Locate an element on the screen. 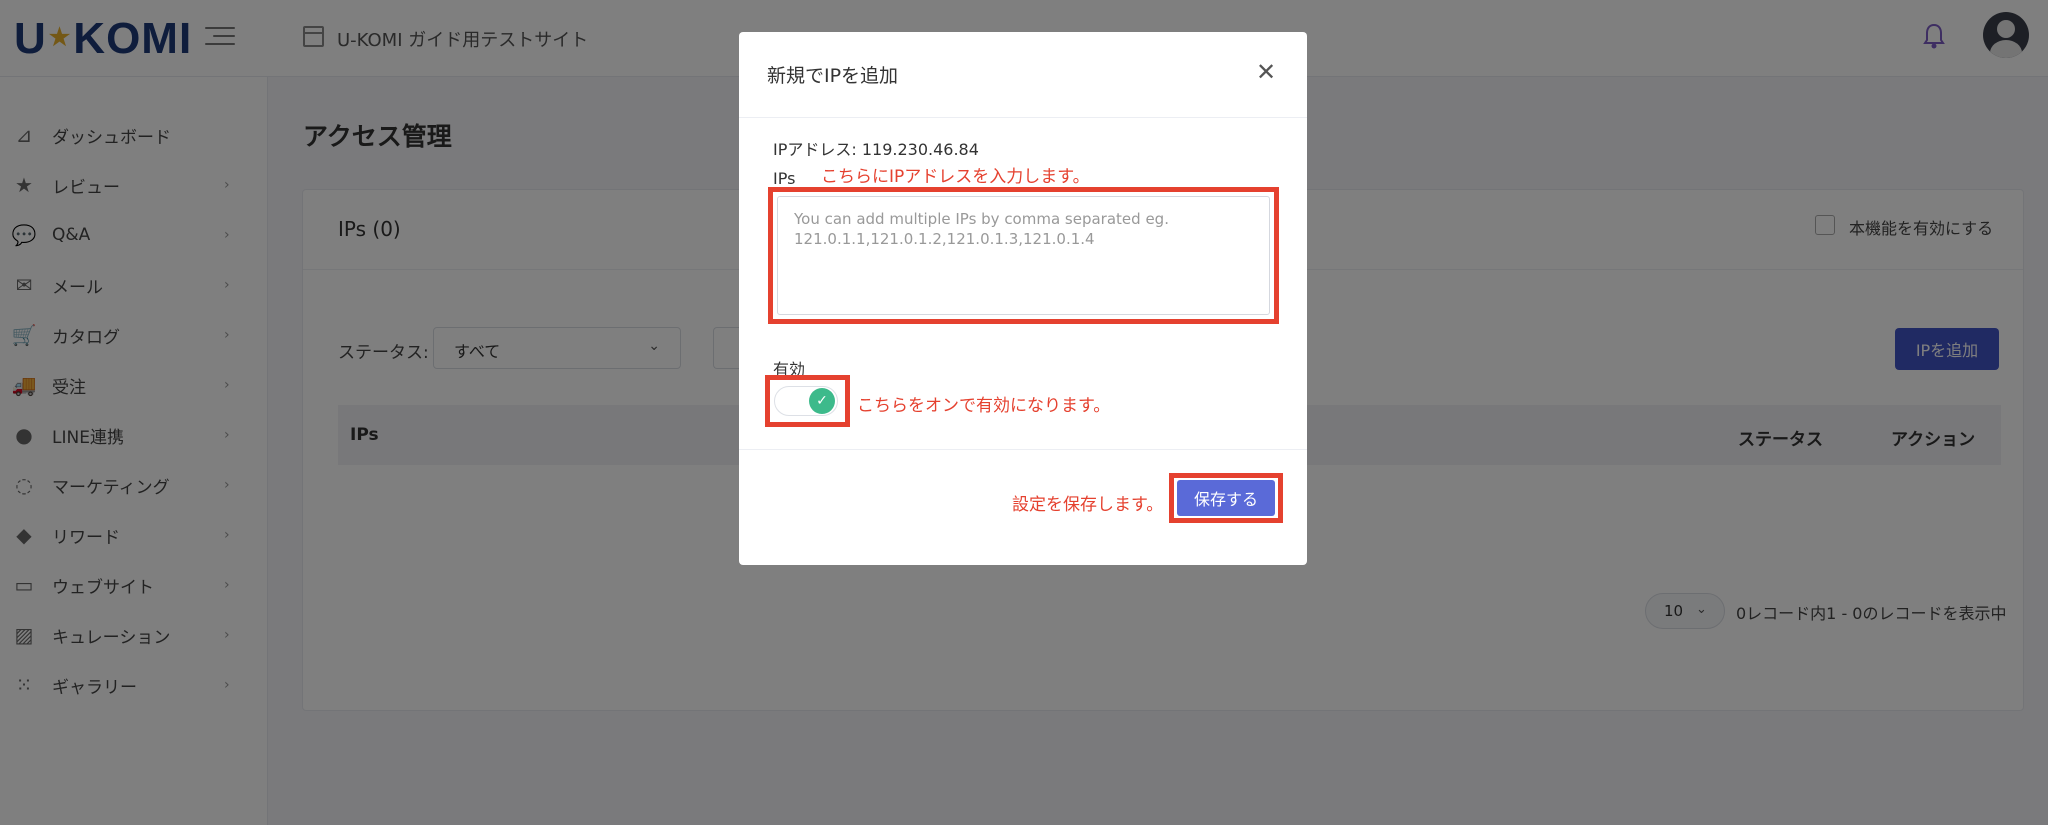  annotation-highlight-save: 保存する is located at coordinates (1226, 498).